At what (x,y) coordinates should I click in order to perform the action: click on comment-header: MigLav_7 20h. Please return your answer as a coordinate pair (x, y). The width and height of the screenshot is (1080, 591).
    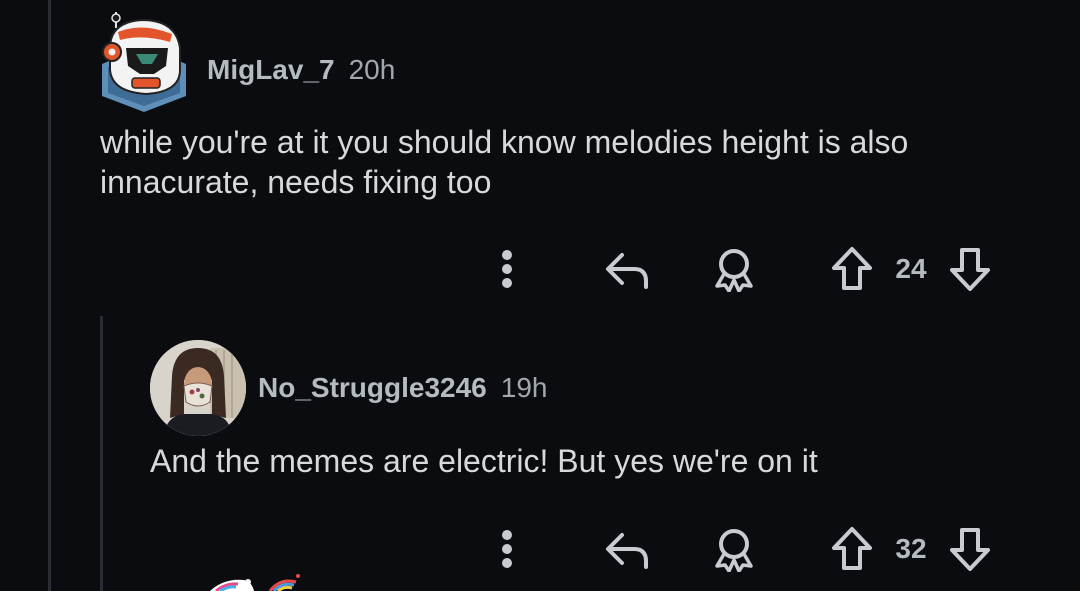
    Looking at the image, I should click on (301, 70).